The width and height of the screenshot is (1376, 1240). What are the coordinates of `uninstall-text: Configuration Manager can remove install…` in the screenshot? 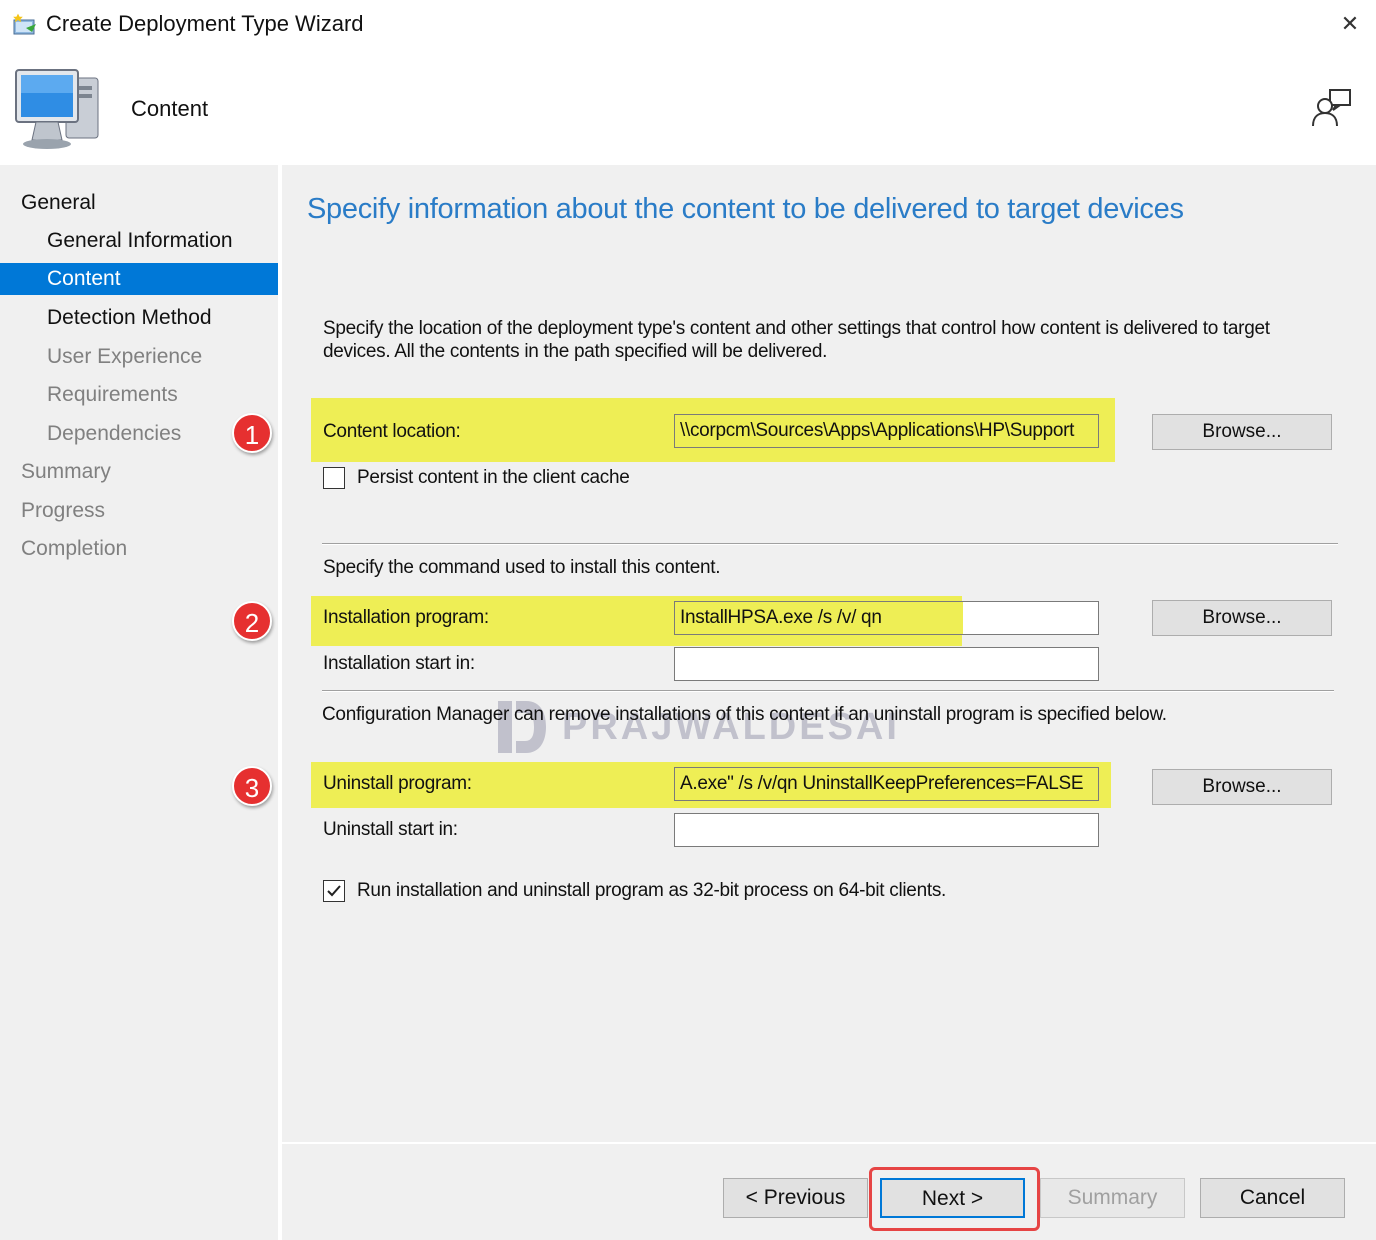 It's located at (744, 714).